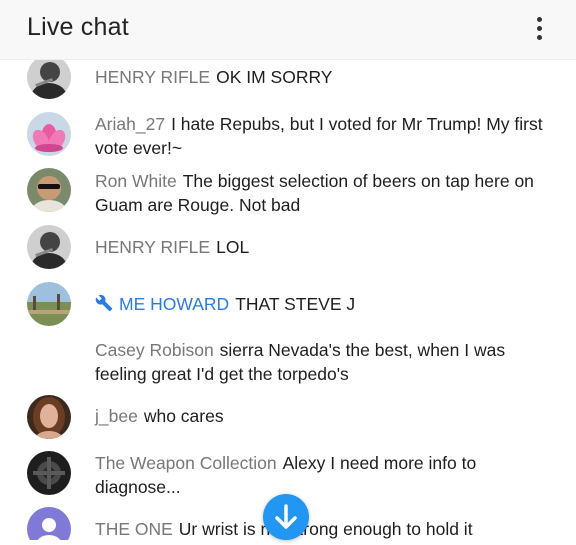 This screenshot has width=576, height=545. I want to click on message-author: Ariah_27, so click(130, 124).